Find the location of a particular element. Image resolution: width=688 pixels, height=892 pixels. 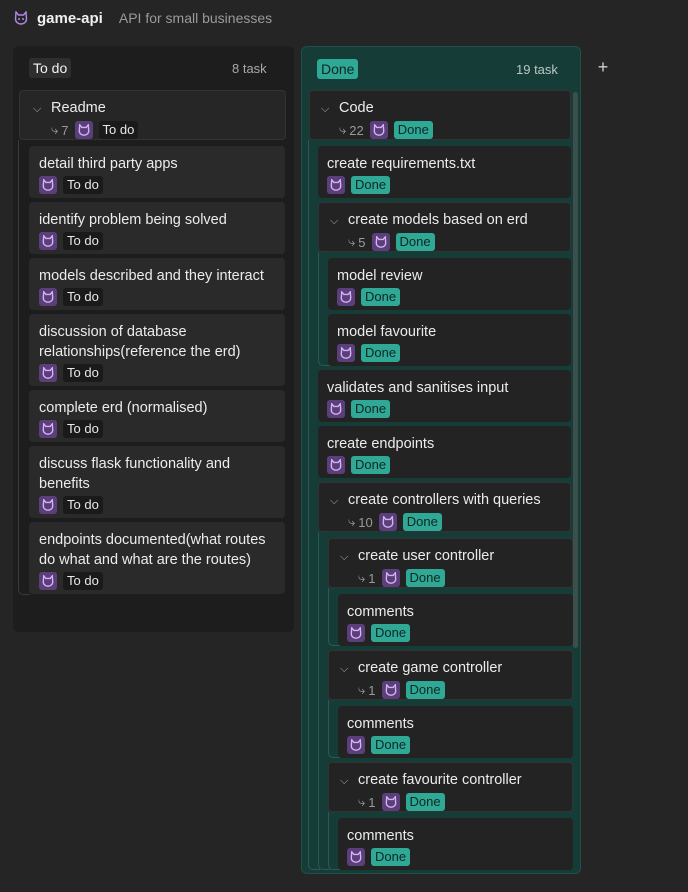

task-card: model favourite Done is located at coordinates (449, 340).